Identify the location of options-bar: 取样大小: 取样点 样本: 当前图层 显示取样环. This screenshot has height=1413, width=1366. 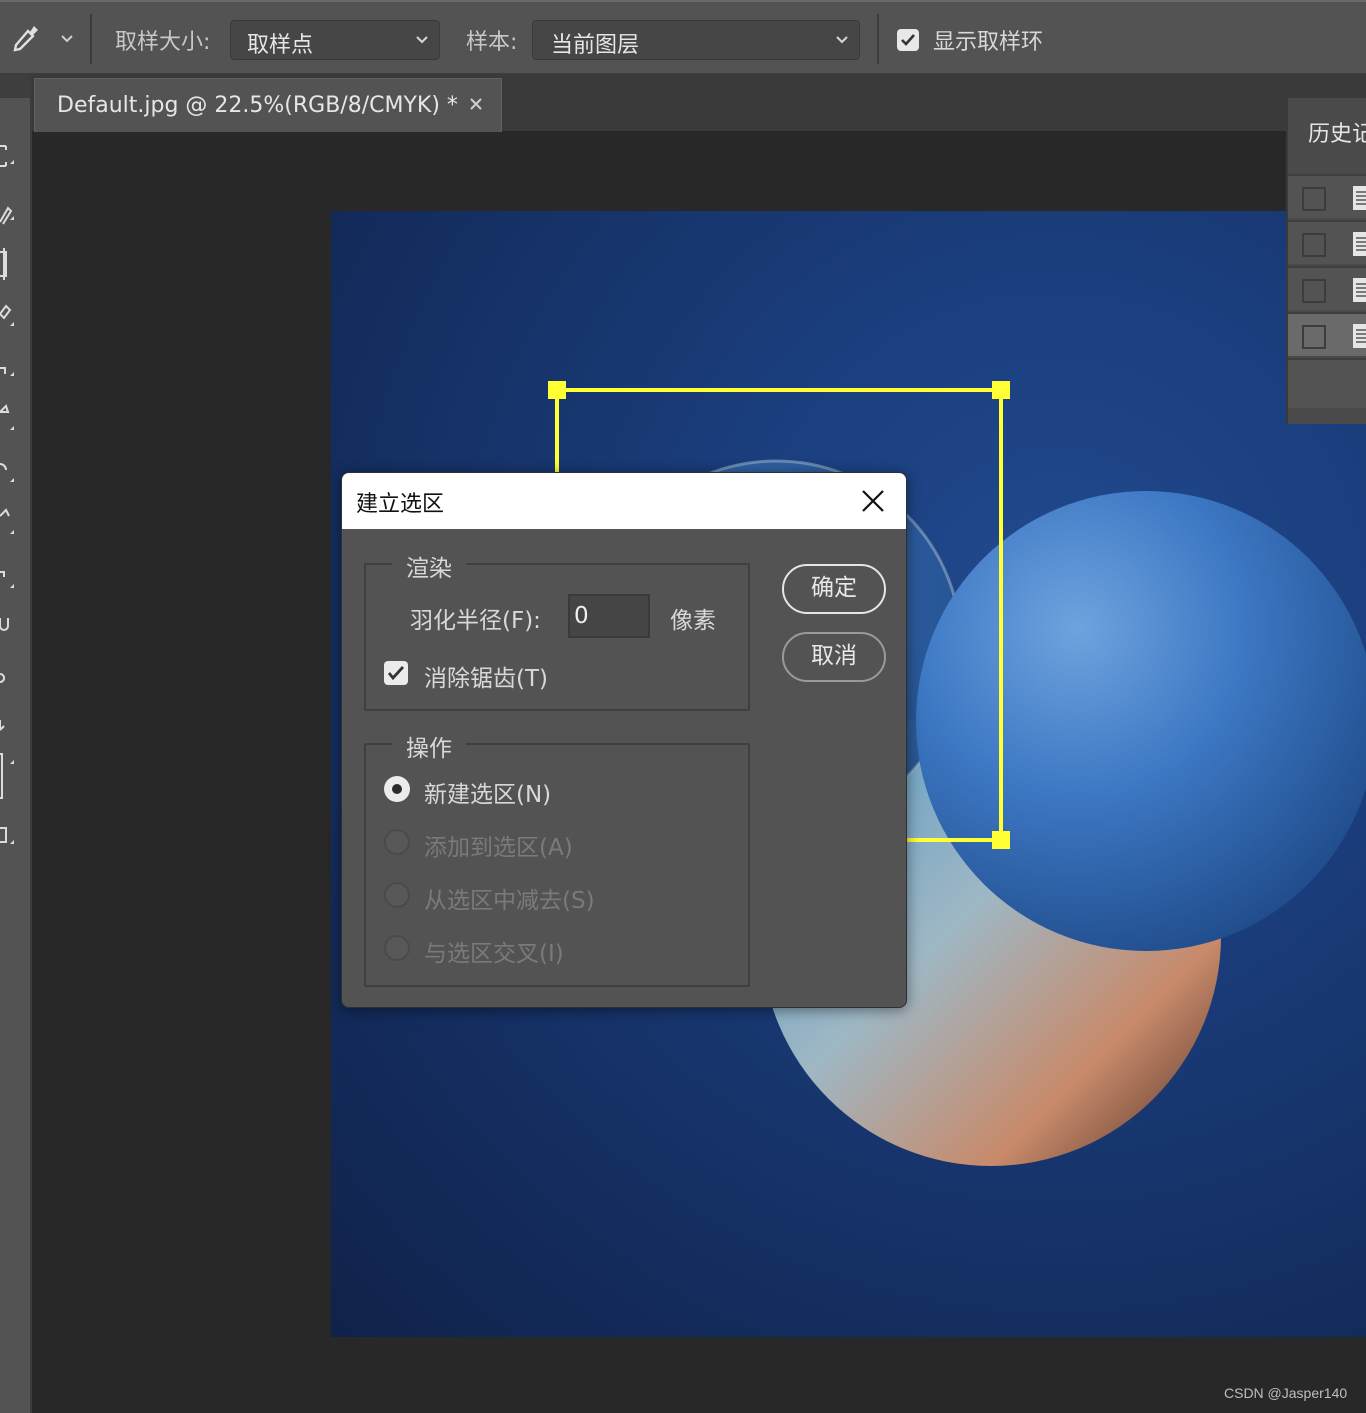
(683, 37).